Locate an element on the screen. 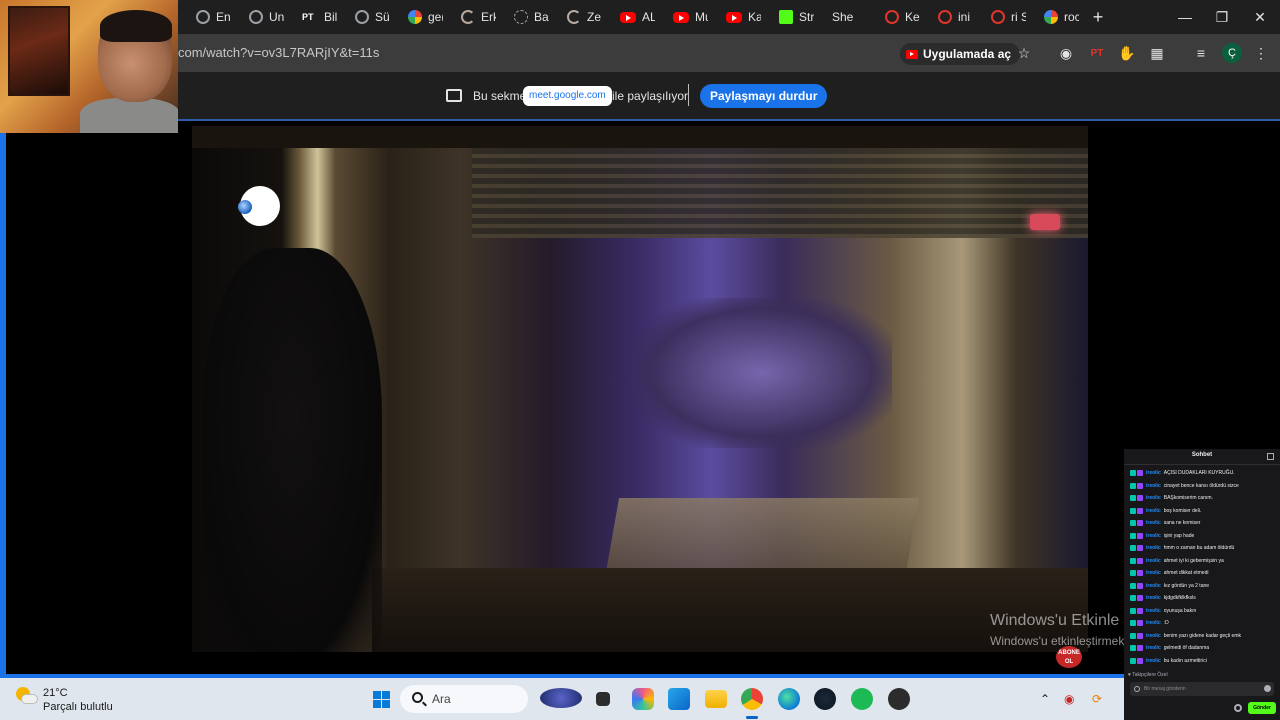 This screenshot has height=720, width=1280. globe-favicon-icon is located at coordinates (203, 17).